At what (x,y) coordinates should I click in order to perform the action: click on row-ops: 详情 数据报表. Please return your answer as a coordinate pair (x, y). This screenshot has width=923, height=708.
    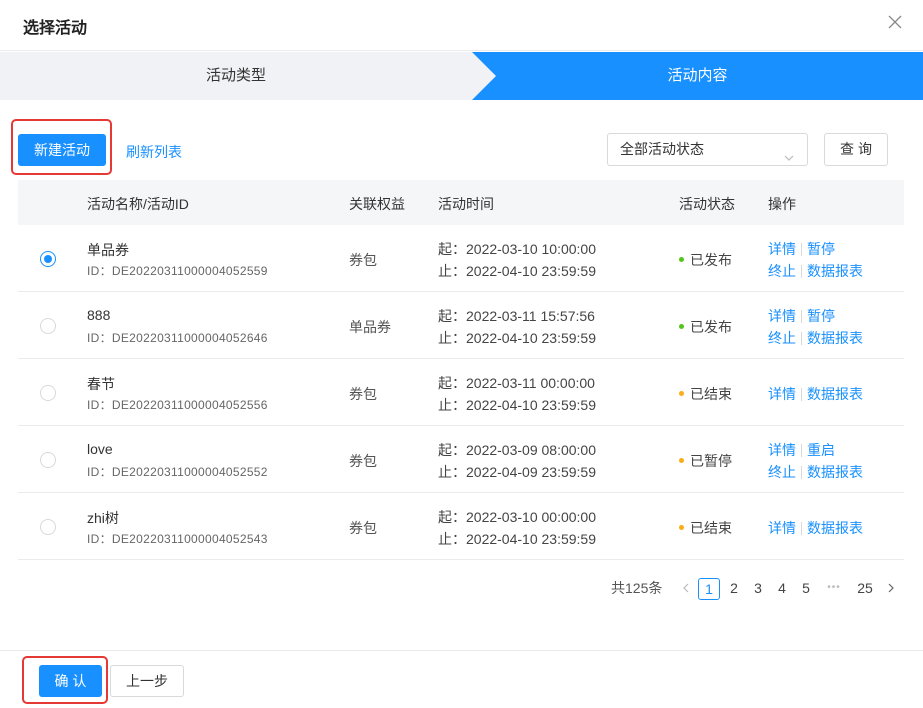
    Looking at the image, I should click on (815, 528).